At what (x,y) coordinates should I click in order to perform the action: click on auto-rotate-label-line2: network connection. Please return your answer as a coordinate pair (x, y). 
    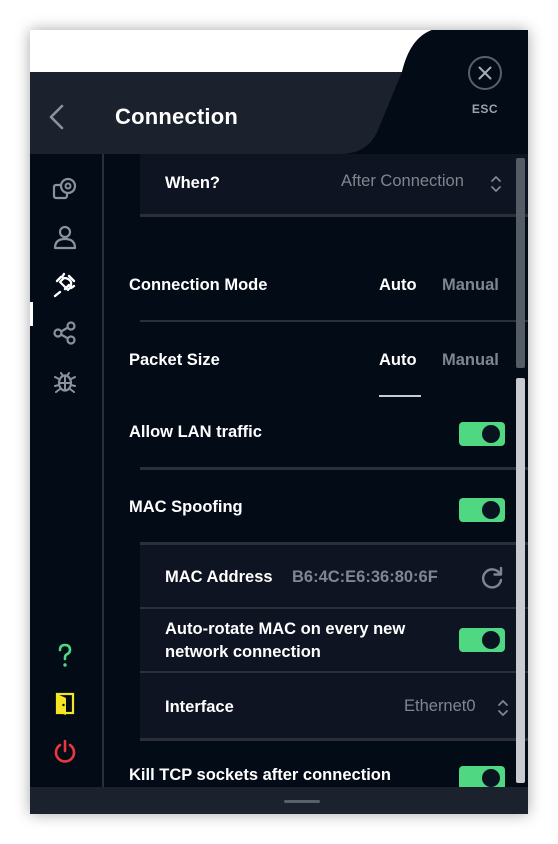
    Looking at the image, I should click on (243, 652).